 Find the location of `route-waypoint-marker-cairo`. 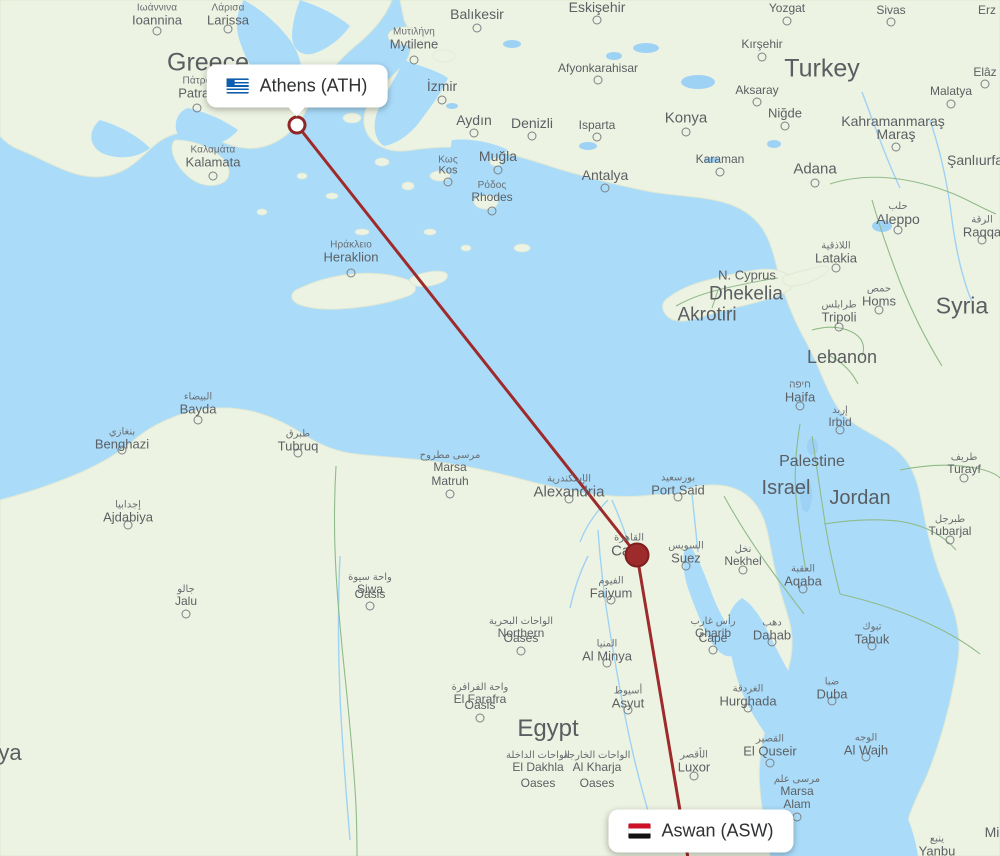

route-waypoint-marker-cairo is located at coordinates (637, 555).